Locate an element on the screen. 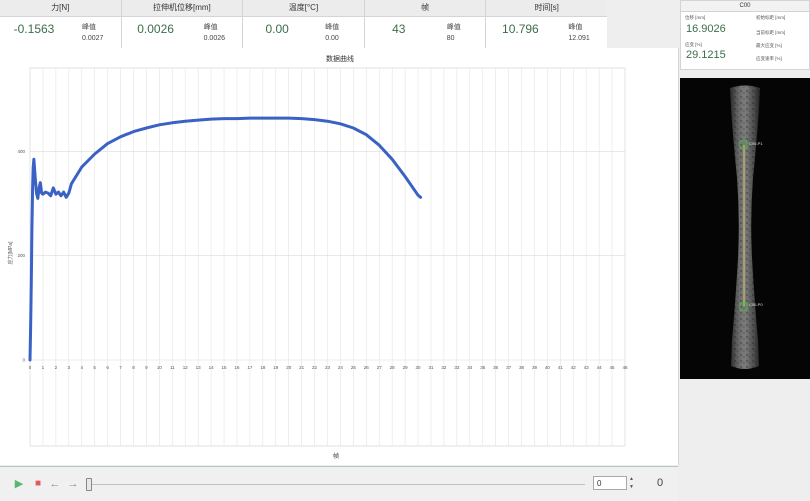  metric-temperature: 温度[°C] 0.00 峰值 0.00 is located at coordinates (304, 24).